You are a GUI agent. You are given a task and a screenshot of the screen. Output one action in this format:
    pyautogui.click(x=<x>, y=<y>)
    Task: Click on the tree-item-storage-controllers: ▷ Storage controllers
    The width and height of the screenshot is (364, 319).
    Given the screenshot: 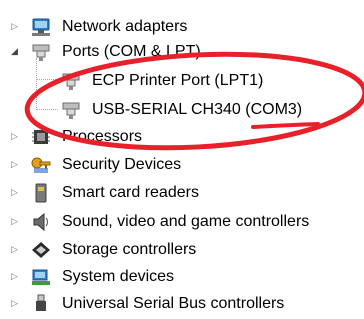 What is the action you would take?
    pyautogui.click(x=182, y=250)
    